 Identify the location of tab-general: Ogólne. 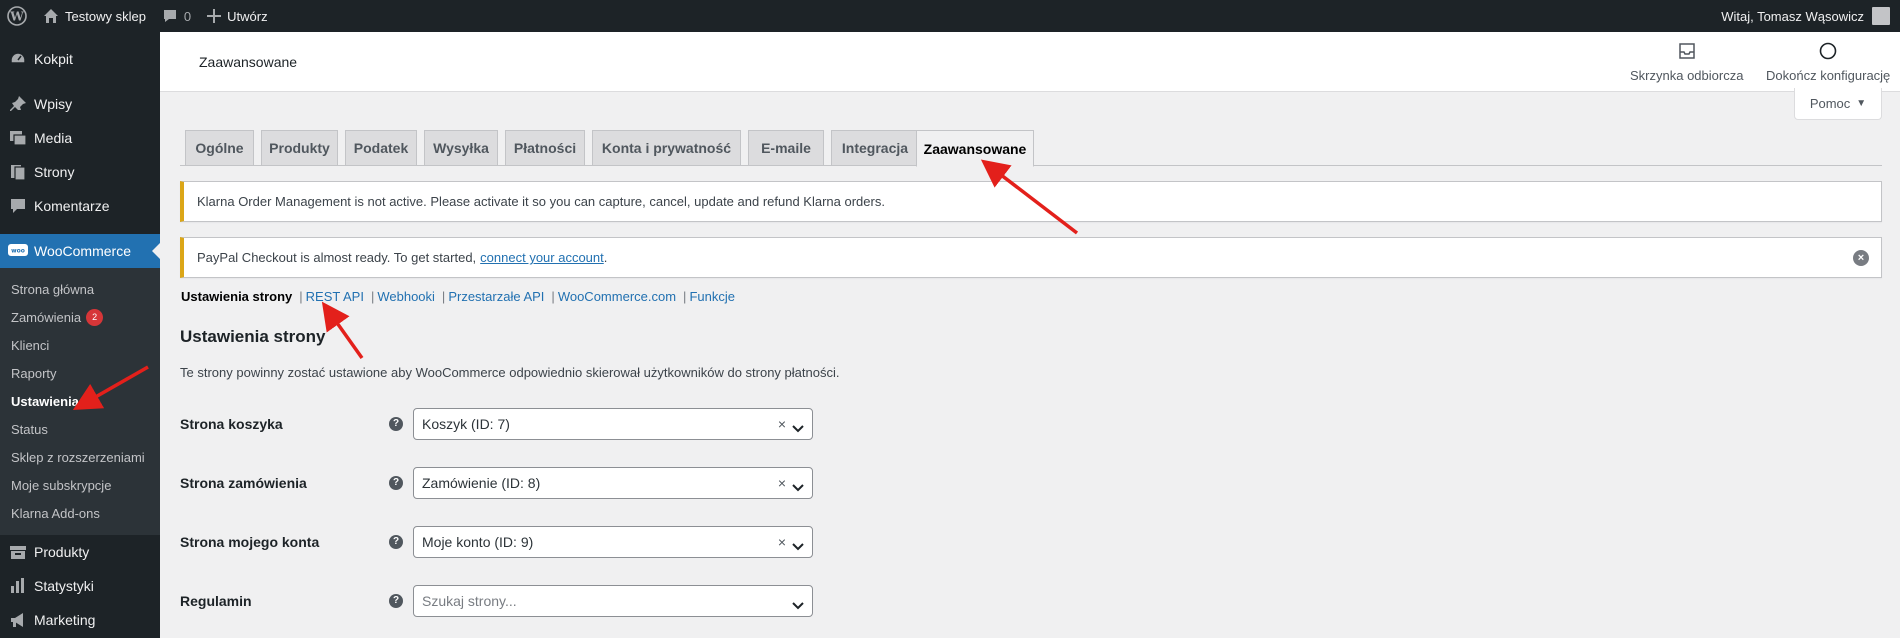
(219, 148).